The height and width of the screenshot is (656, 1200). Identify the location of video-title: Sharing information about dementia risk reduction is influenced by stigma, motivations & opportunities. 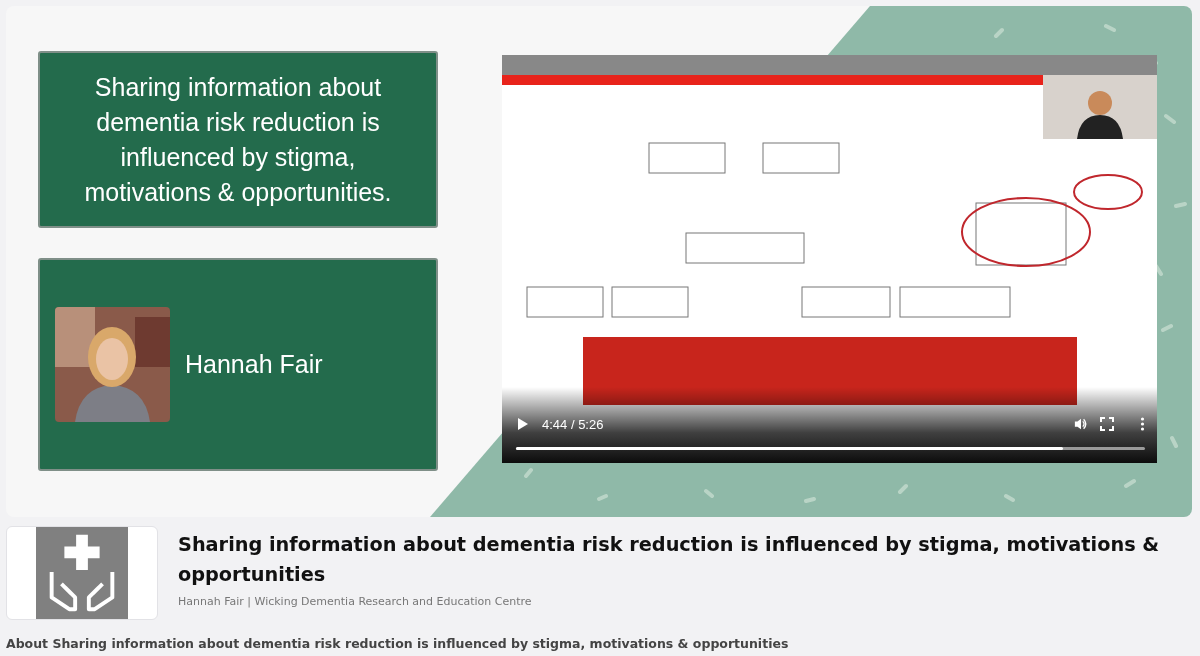
(669, 560).